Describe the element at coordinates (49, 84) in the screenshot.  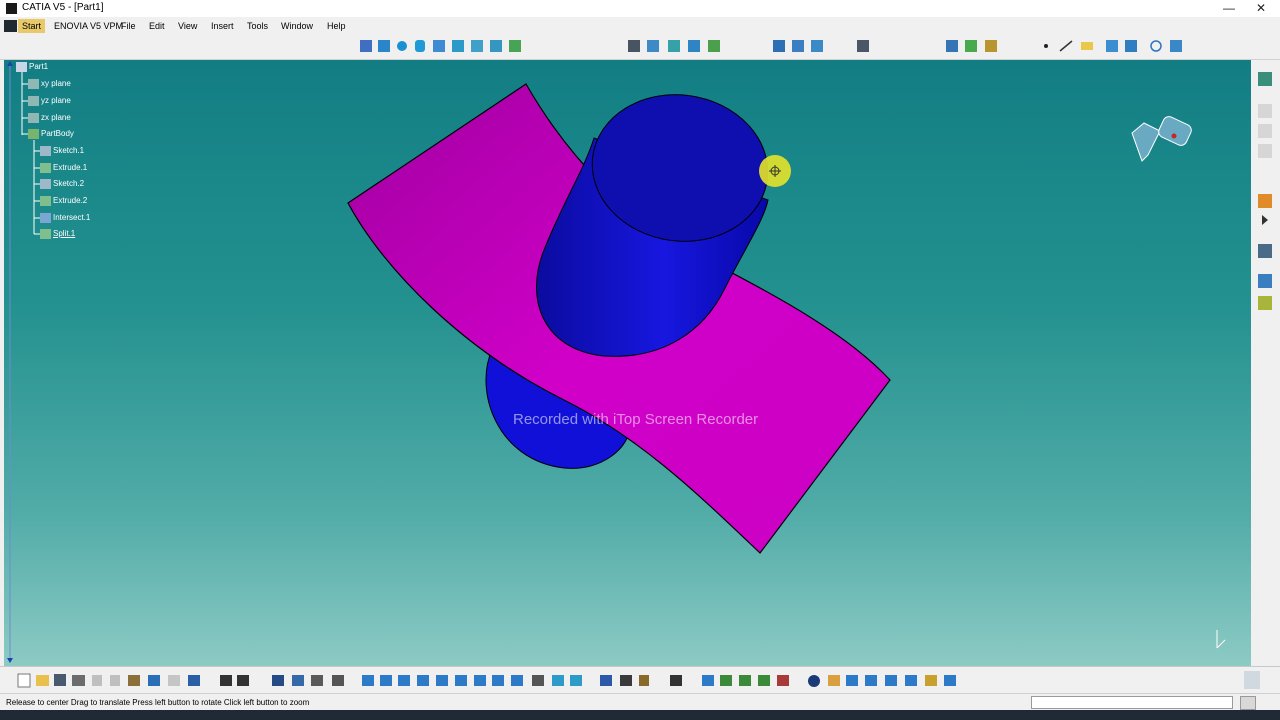
I see `tree-node-xy-plane: xy plane` at that location.